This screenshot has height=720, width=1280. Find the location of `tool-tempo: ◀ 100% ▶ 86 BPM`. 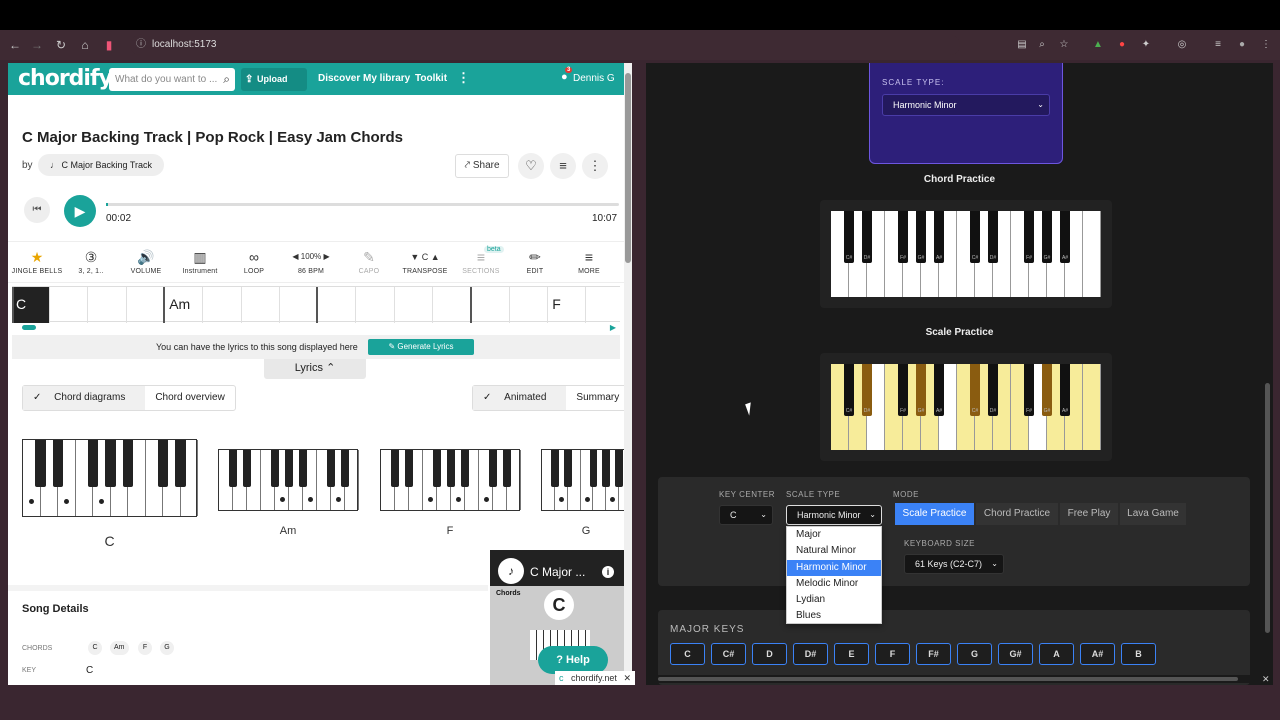

tool-tempo: ◀ 100% ▶ 86 BPM is located at coordinates (311, 263).